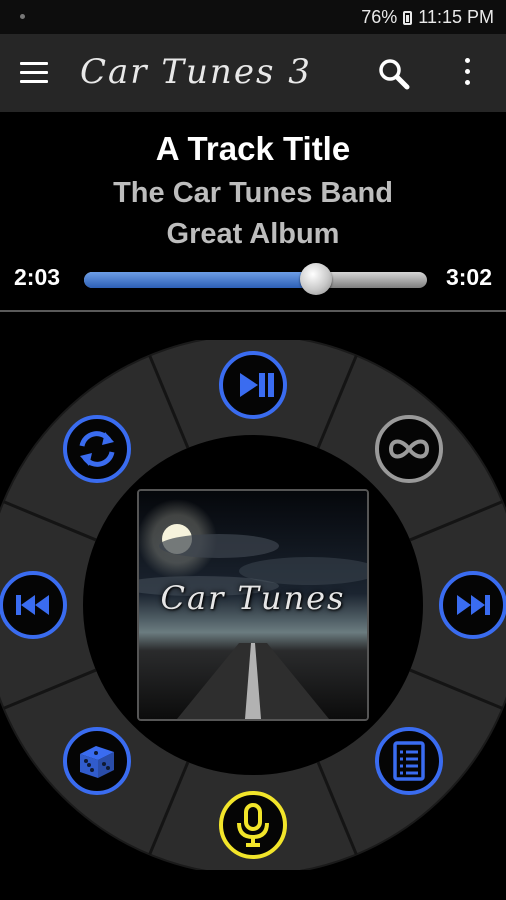 The width and height of the screenshot is (506, 900). I want to click on search-icon, so click(394, 74).